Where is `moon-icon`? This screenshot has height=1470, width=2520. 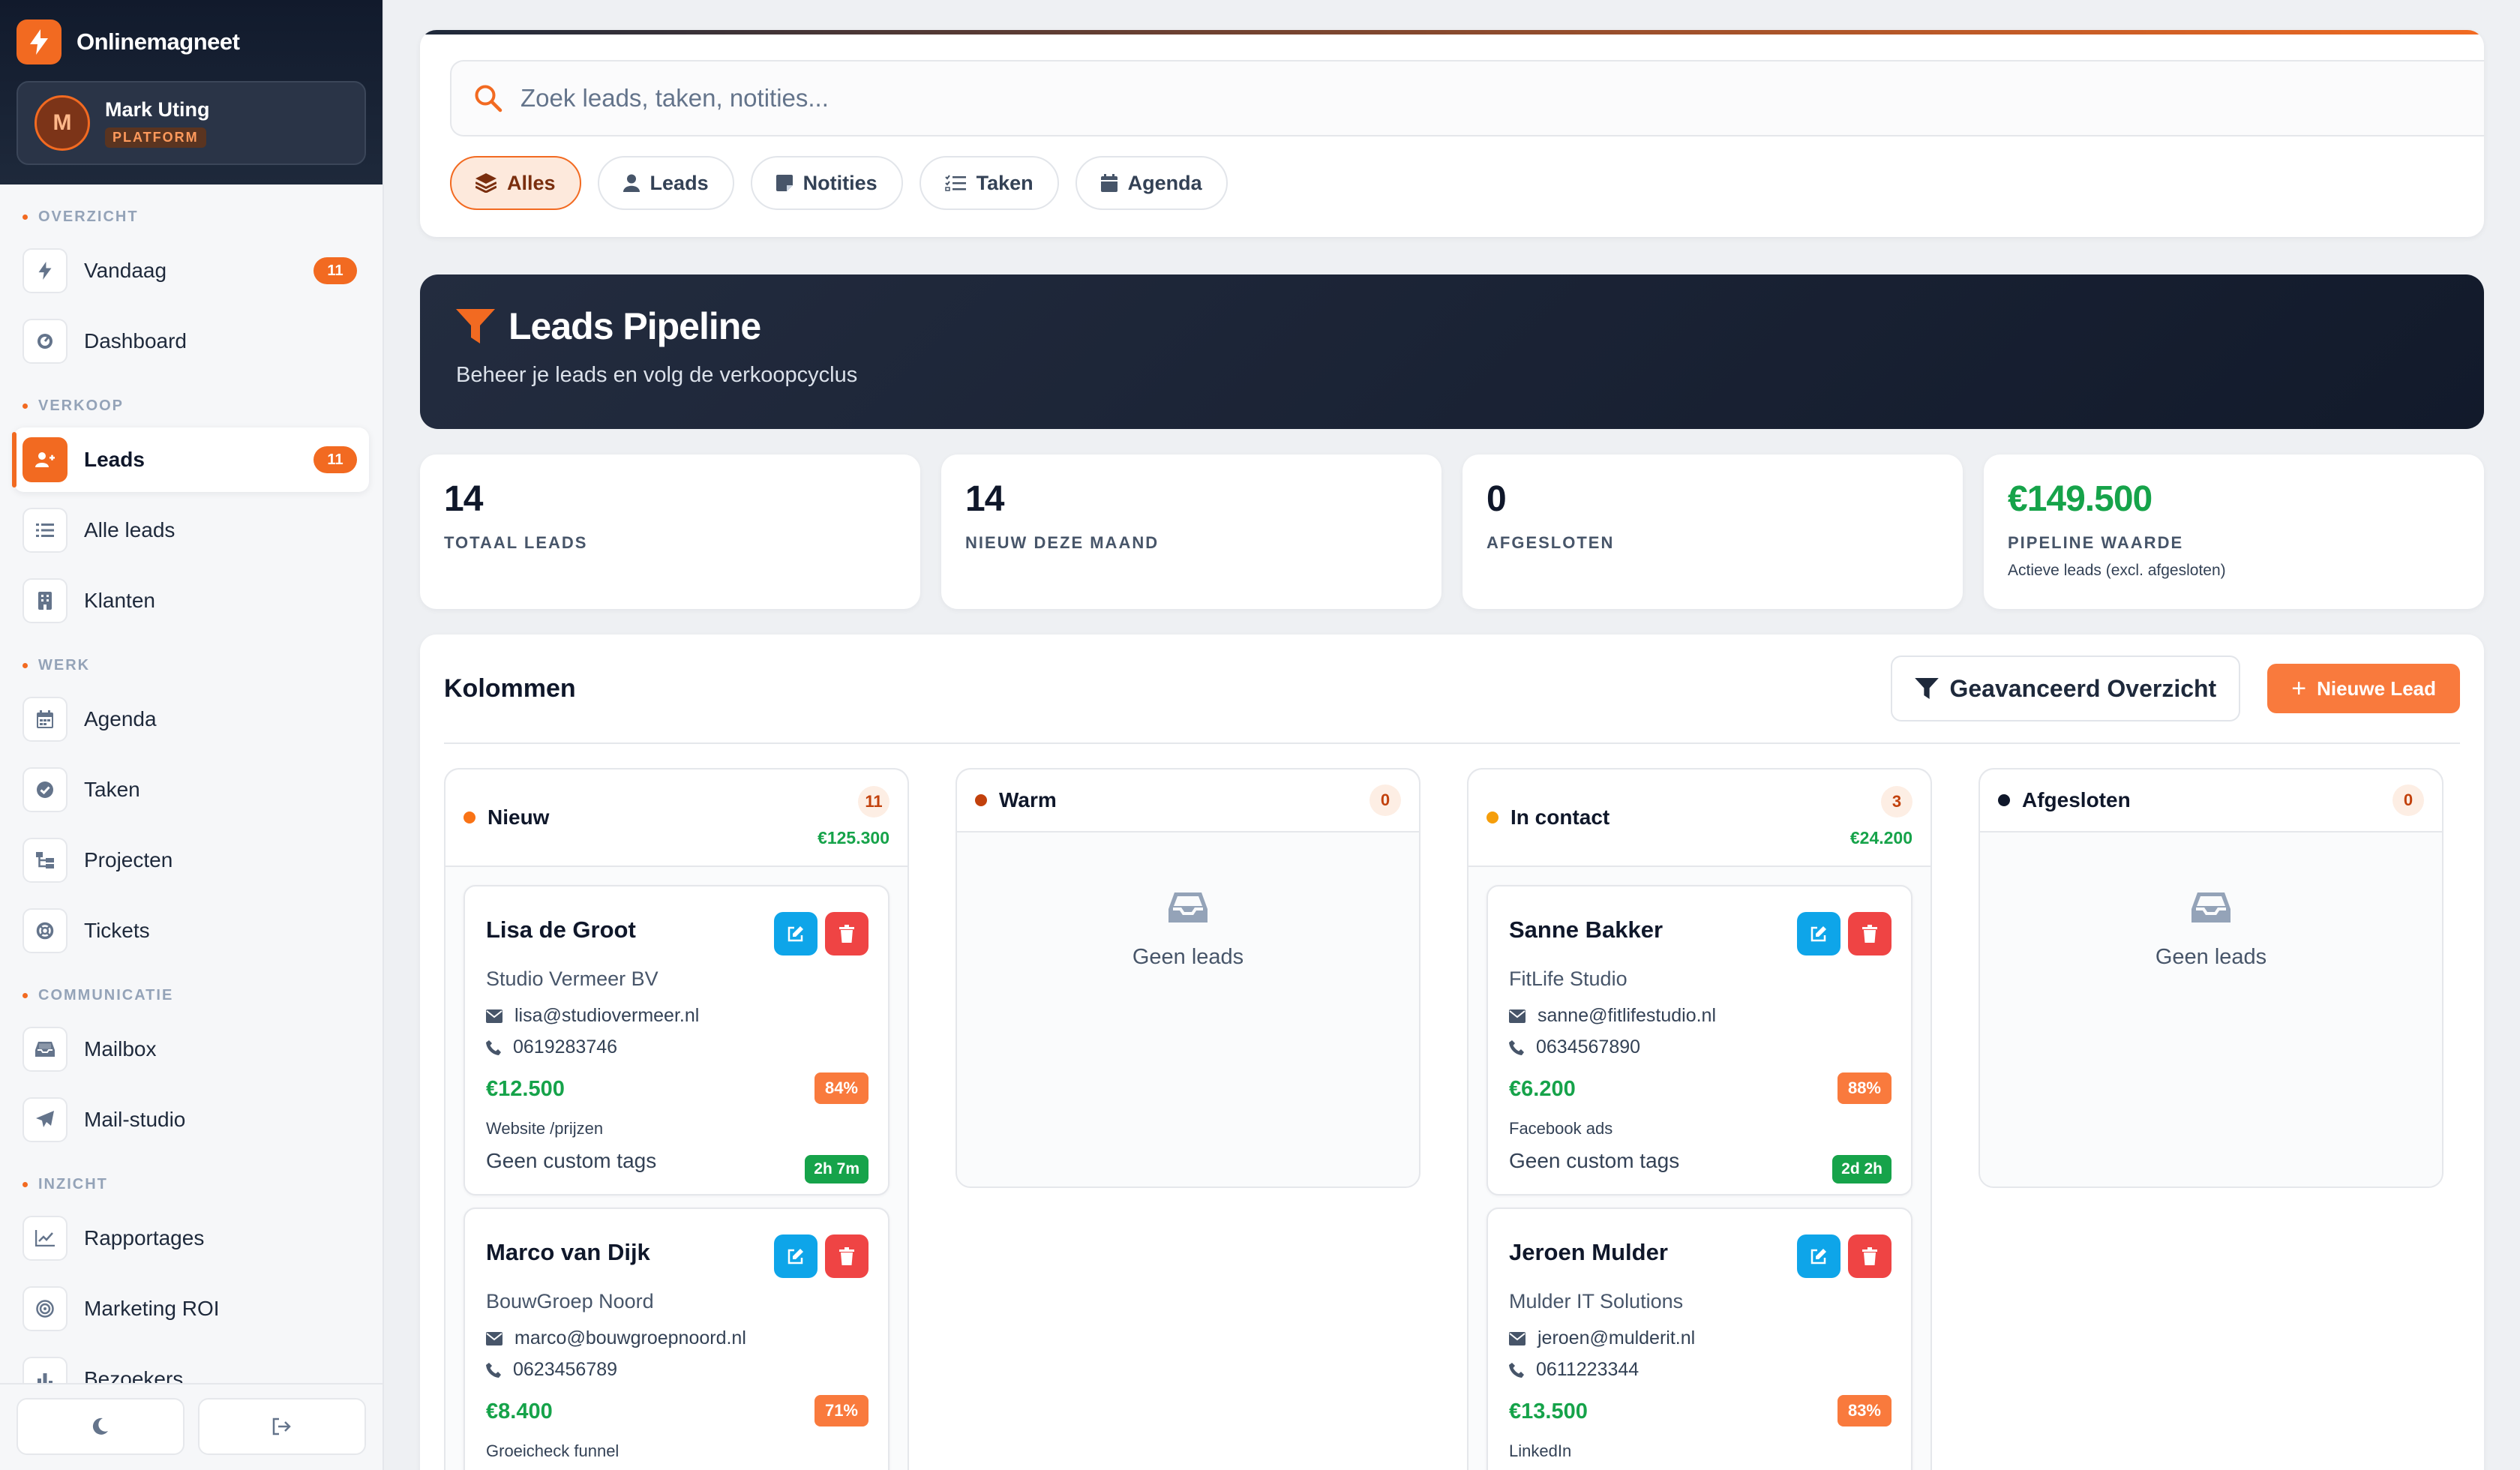 moon-icon is located at coordinates (100, 1426).